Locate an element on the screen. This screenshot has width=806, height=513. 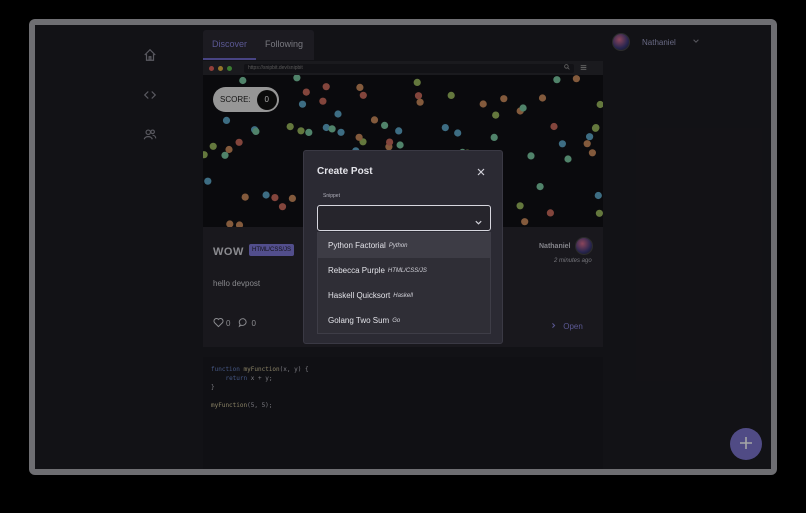
option-rebecca-purple: Rebecca Purple HTML/CSS/JS is located at coordinates (404, 270).